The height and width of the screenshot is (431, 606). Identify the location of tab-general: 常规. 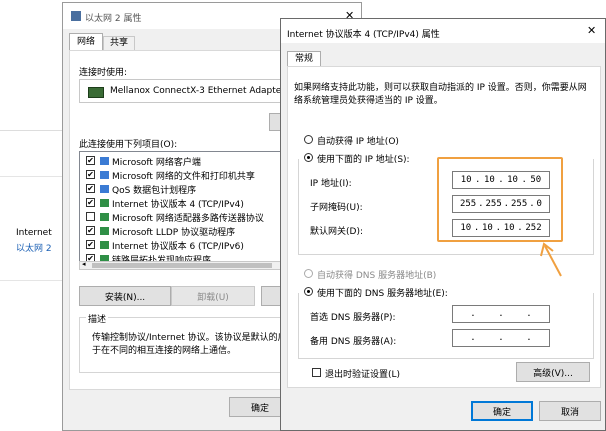
(304, 59).